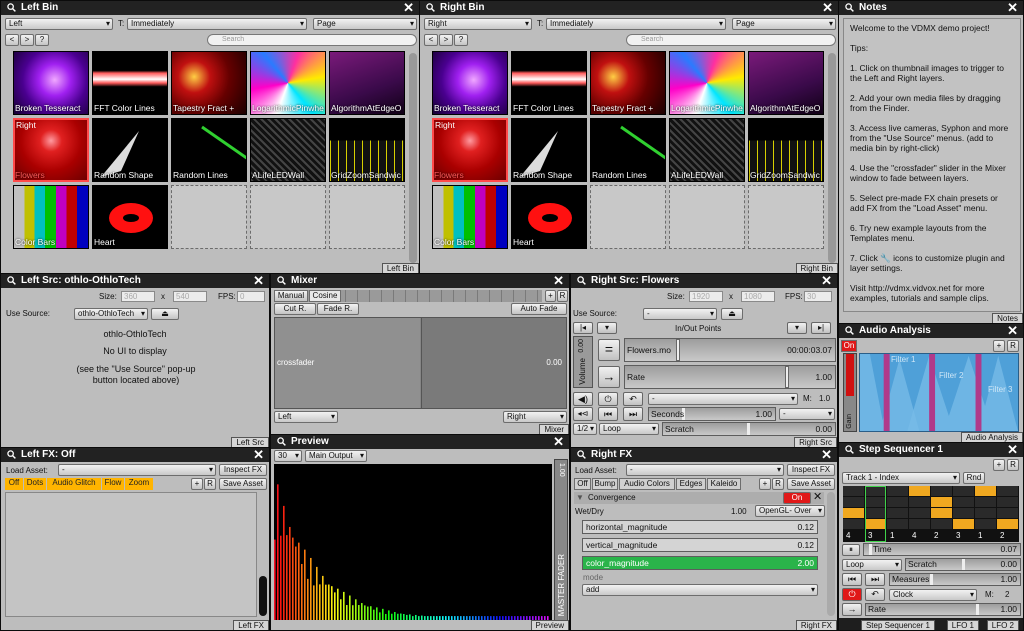 The image size is (1024, 631). I want to click on right-fx-scrollbar, so click(831, 554).